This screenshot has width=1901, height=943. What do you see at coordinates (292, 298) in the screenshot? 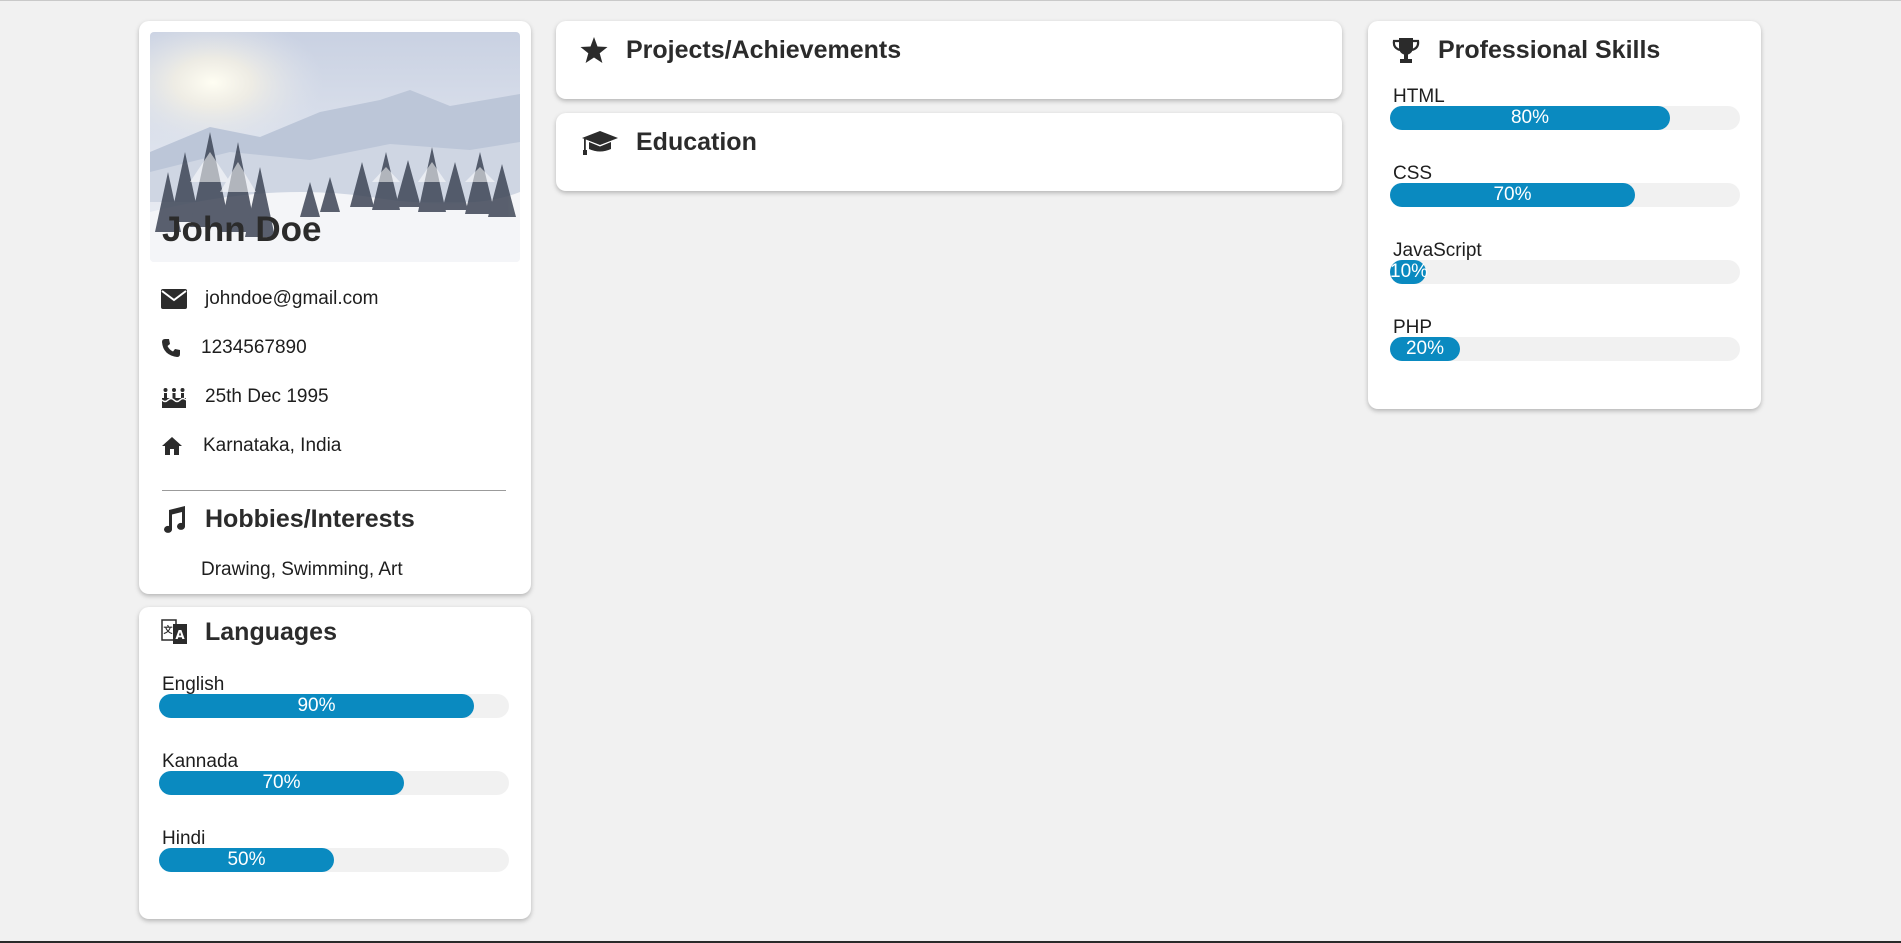
I see `email-text: johndoe@gmail.com` at bounding box center [292, 298].